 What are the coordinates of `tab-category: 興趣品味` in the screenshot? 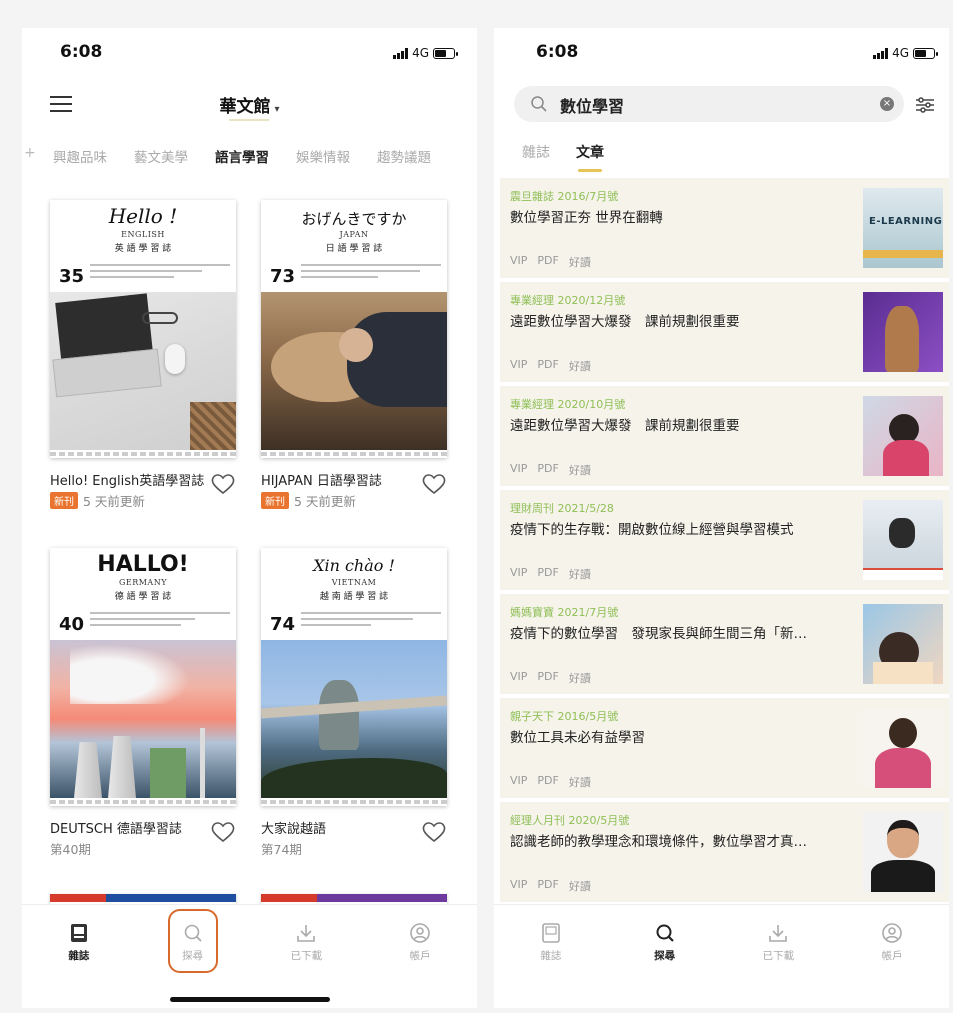 It's located at (80, 159).